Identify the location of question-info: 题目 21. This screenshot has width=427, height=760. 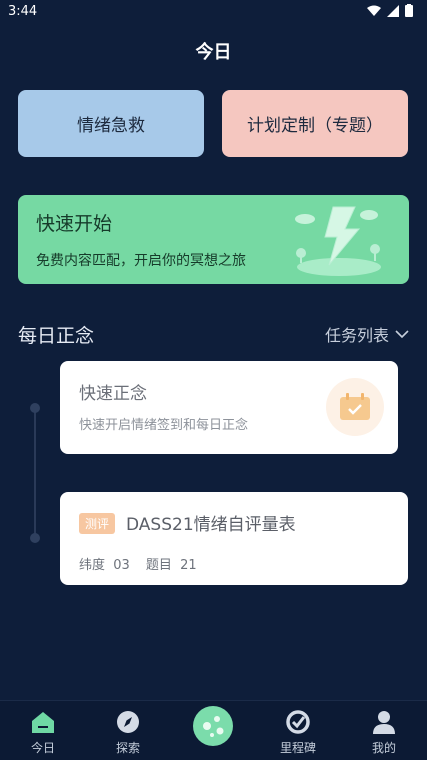
(171, 565).